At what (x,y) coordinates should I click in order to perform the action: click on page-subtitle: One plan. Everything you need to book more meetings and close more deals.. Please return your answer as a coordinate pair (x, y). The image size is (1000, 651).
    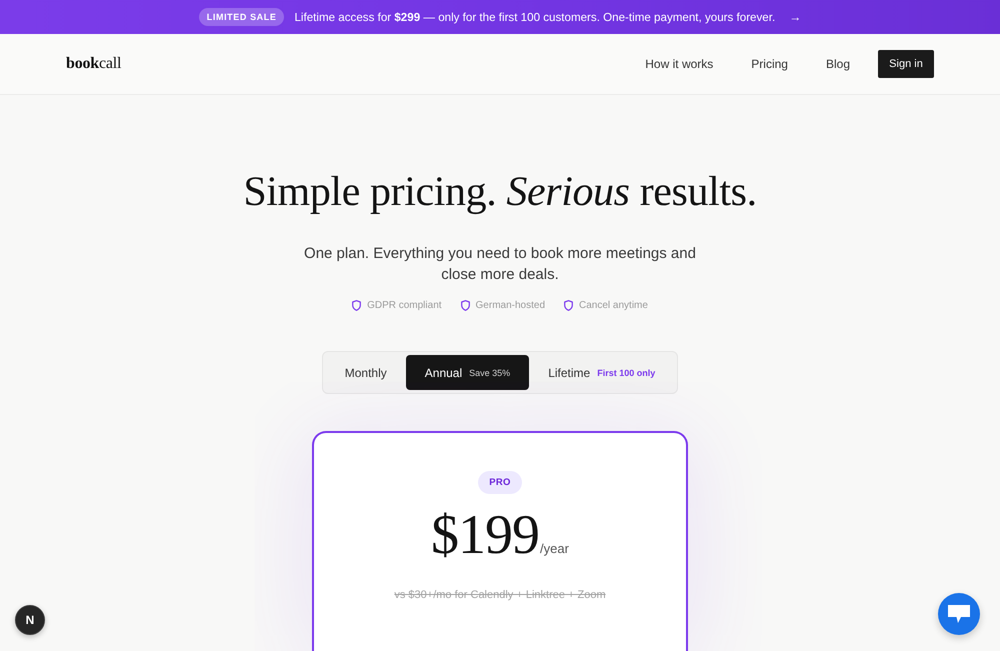
    Looking at the image, I should click on (500, 265).